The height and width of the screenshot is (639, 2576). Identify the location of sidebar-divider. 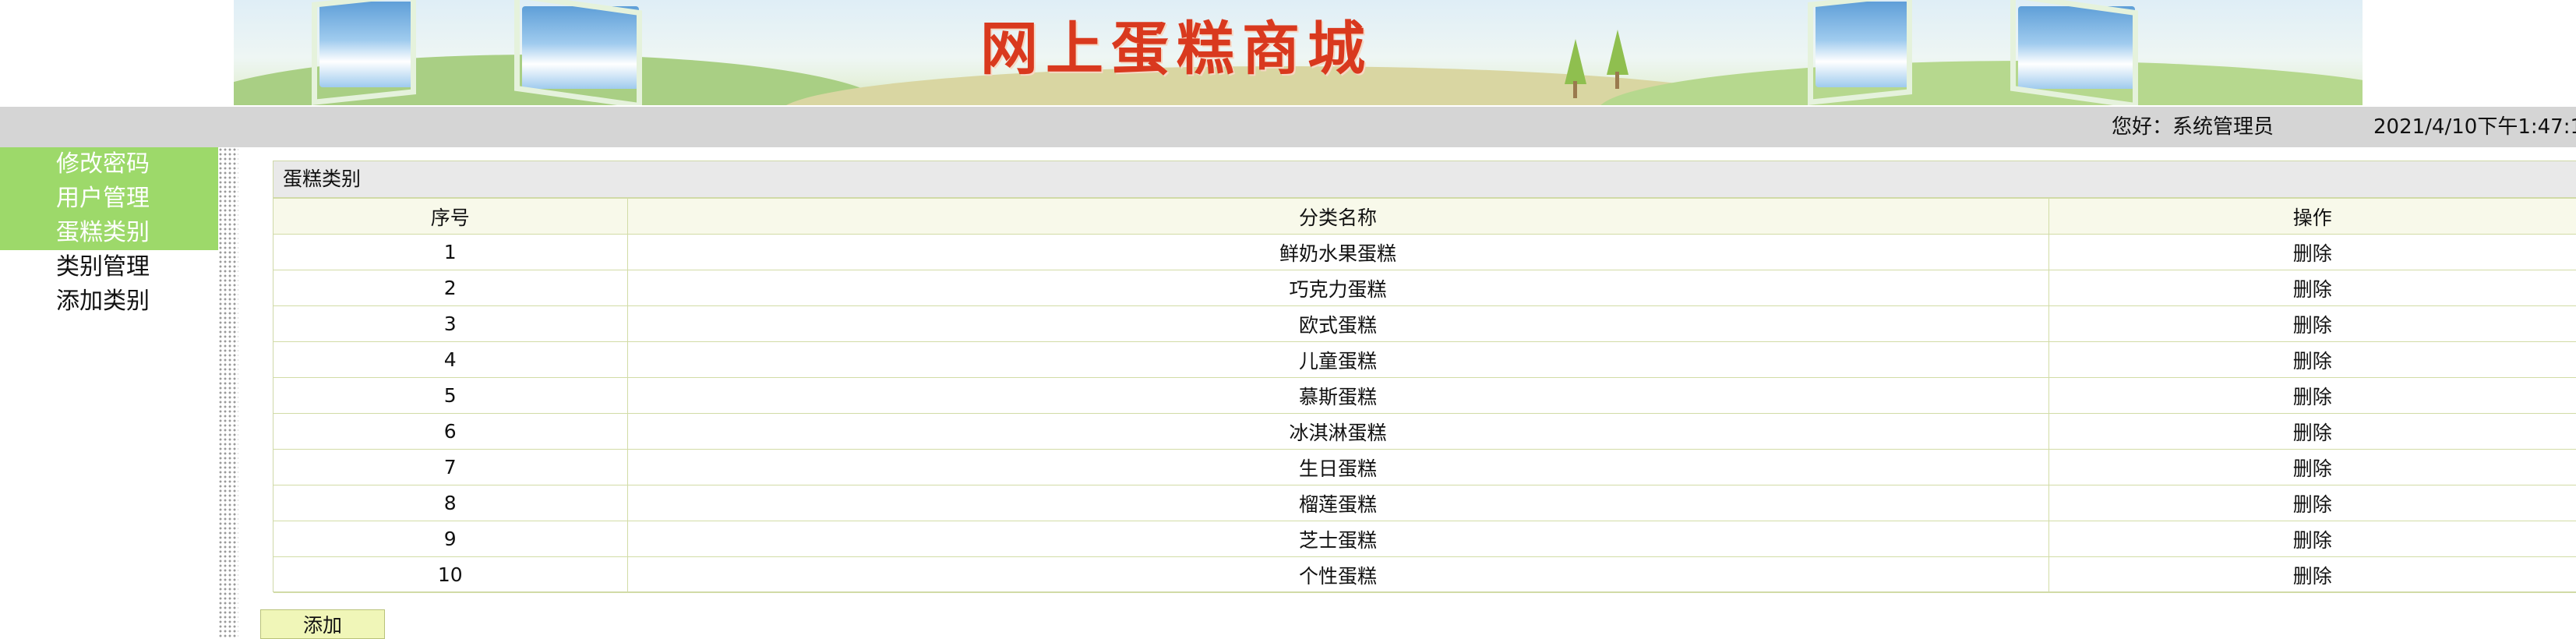
(228, 393).